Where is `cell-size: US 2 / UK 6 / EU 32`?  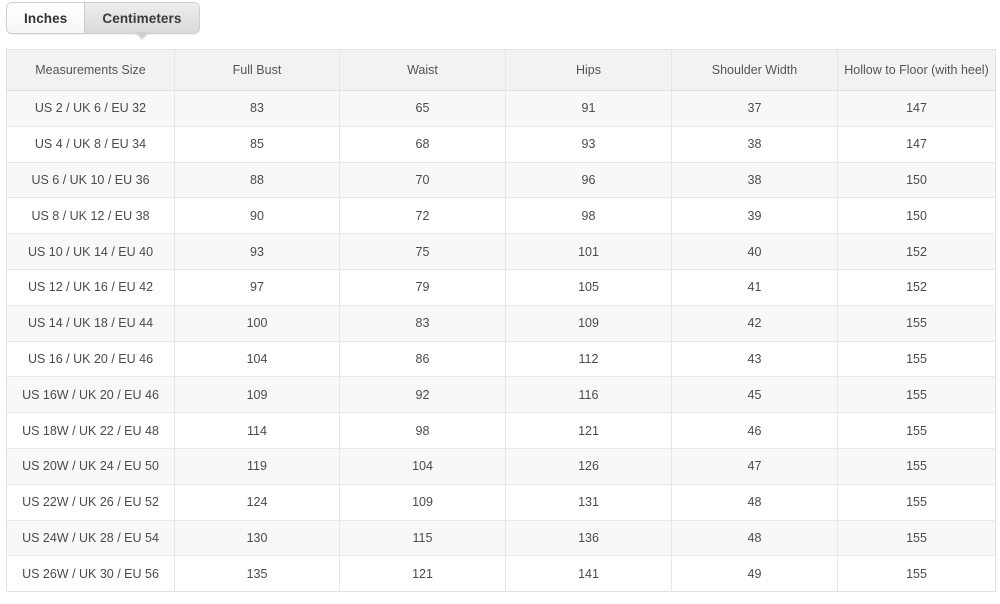 cell-size: US 2 / UK 6 / EU 32 is located at coordinates (90, 108).